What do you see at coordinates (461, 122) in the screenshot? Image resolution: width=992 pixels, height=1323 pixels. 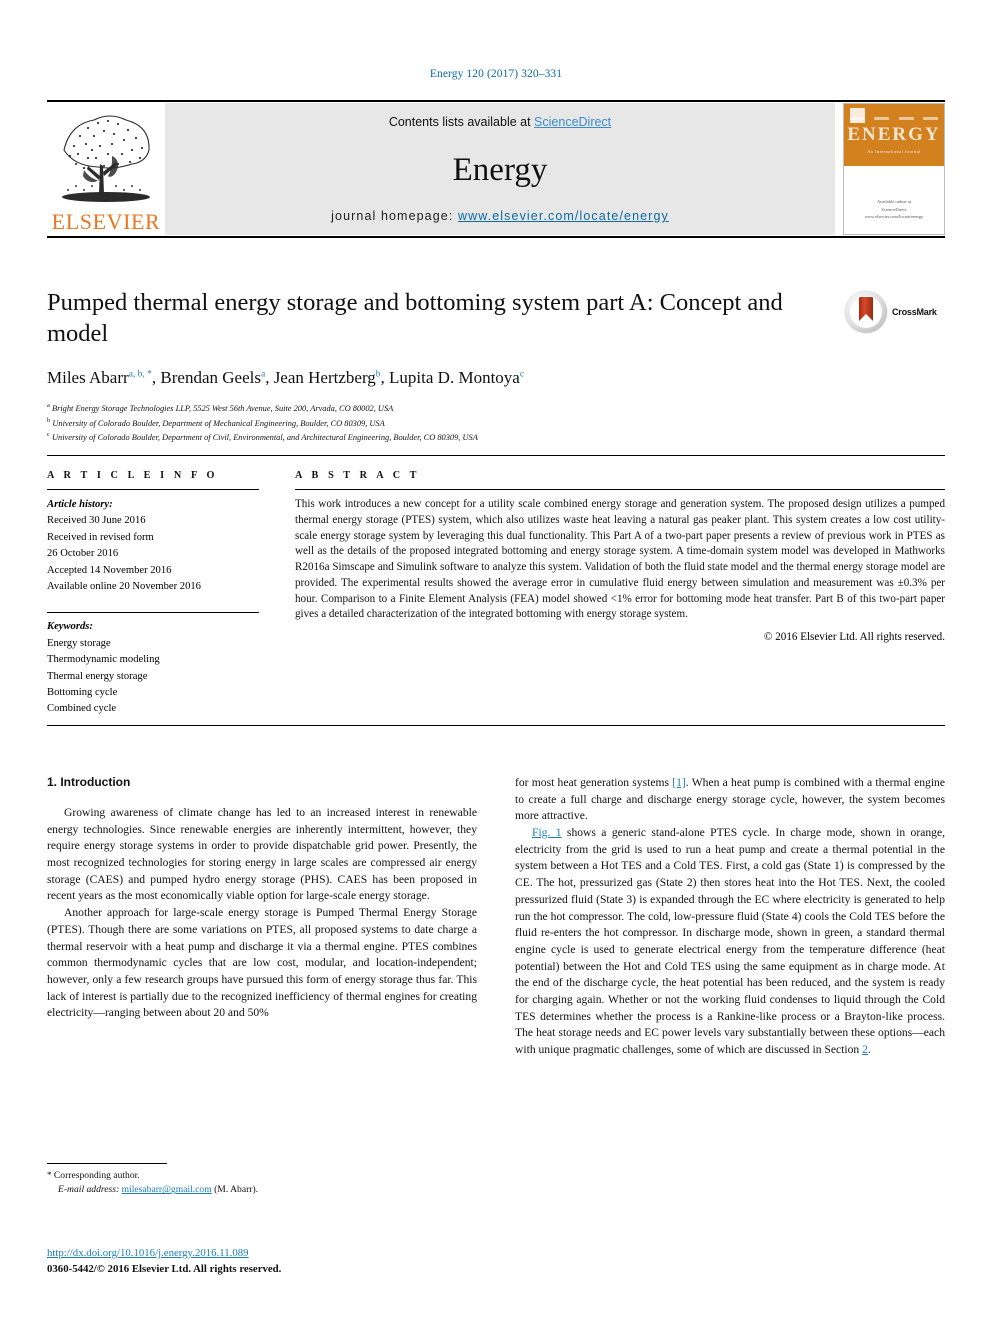 I see `contents-prefix: Contents lists available at` at bounding box center [461, 122].